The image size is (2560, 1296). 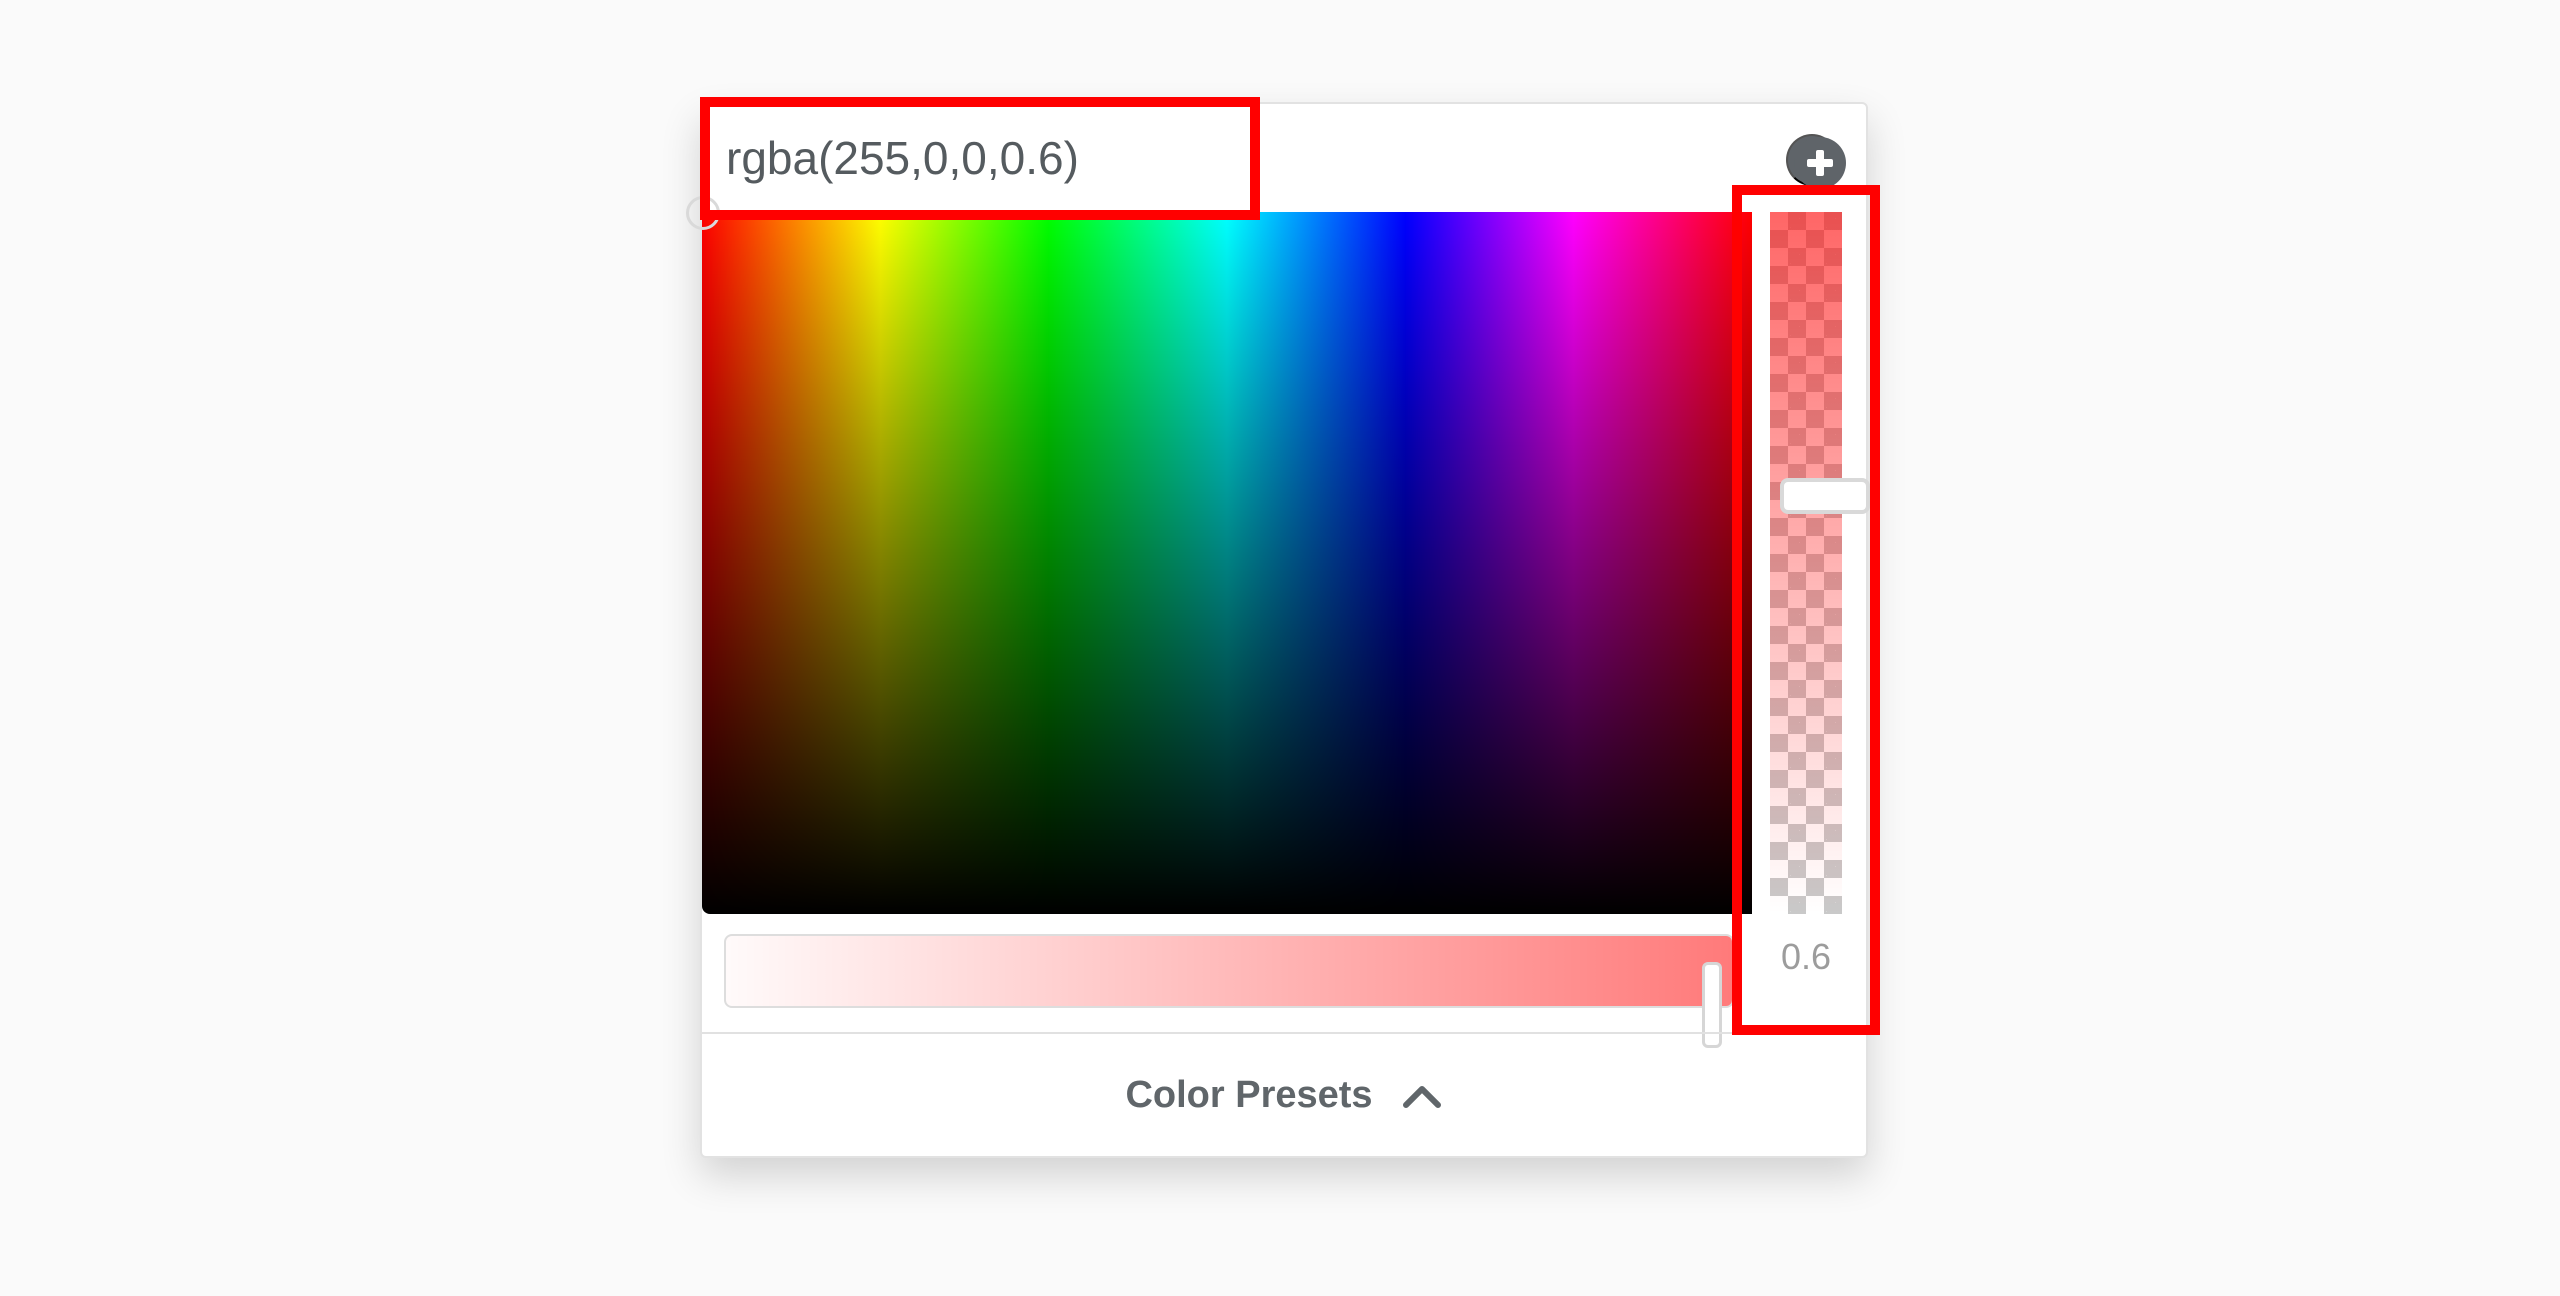 What do you see at coordinates (703, 213) in the screenshot?
I see `spectrum-handle` at bounding box center [703, 213].